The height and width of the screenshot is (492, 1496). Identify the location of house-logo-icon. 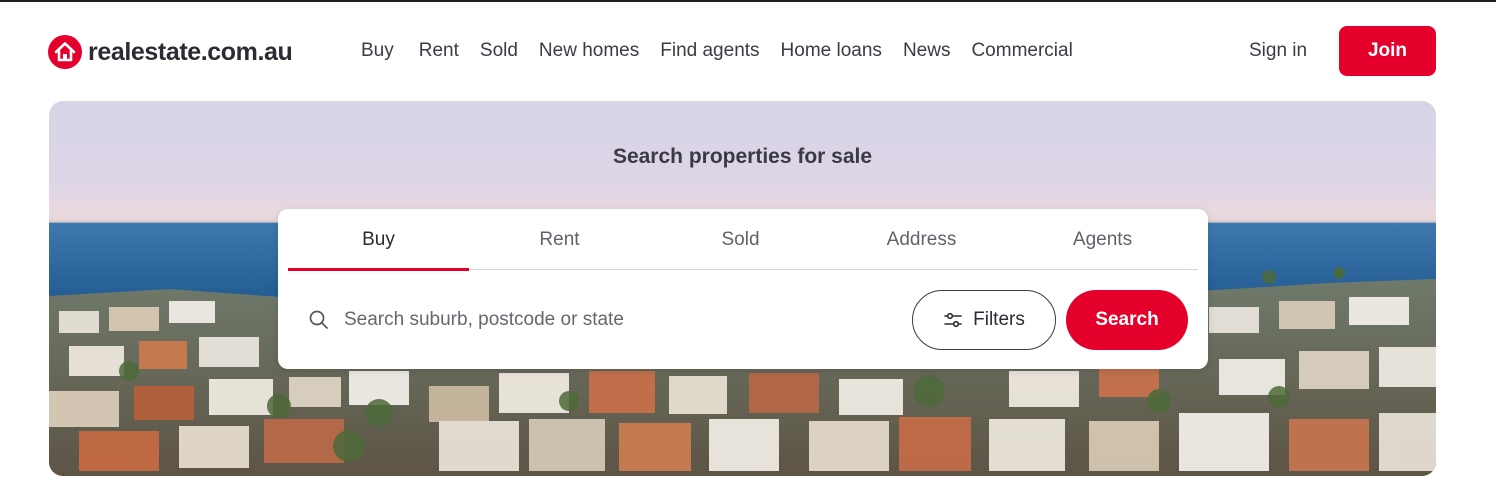
(65, 52).